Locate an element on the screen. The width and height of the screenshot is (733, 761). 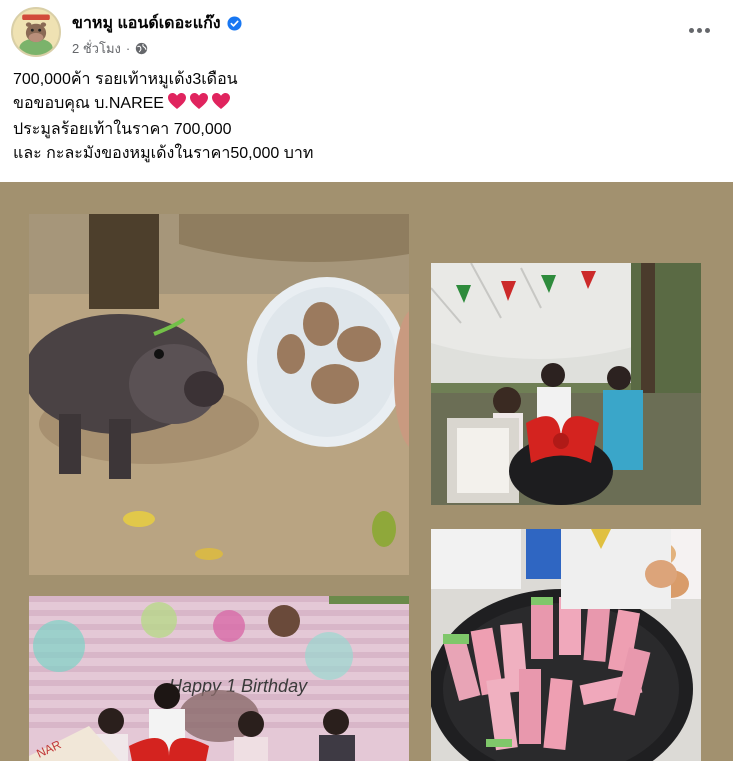
ceremony-tent-image is located at coordinates (566, 384).